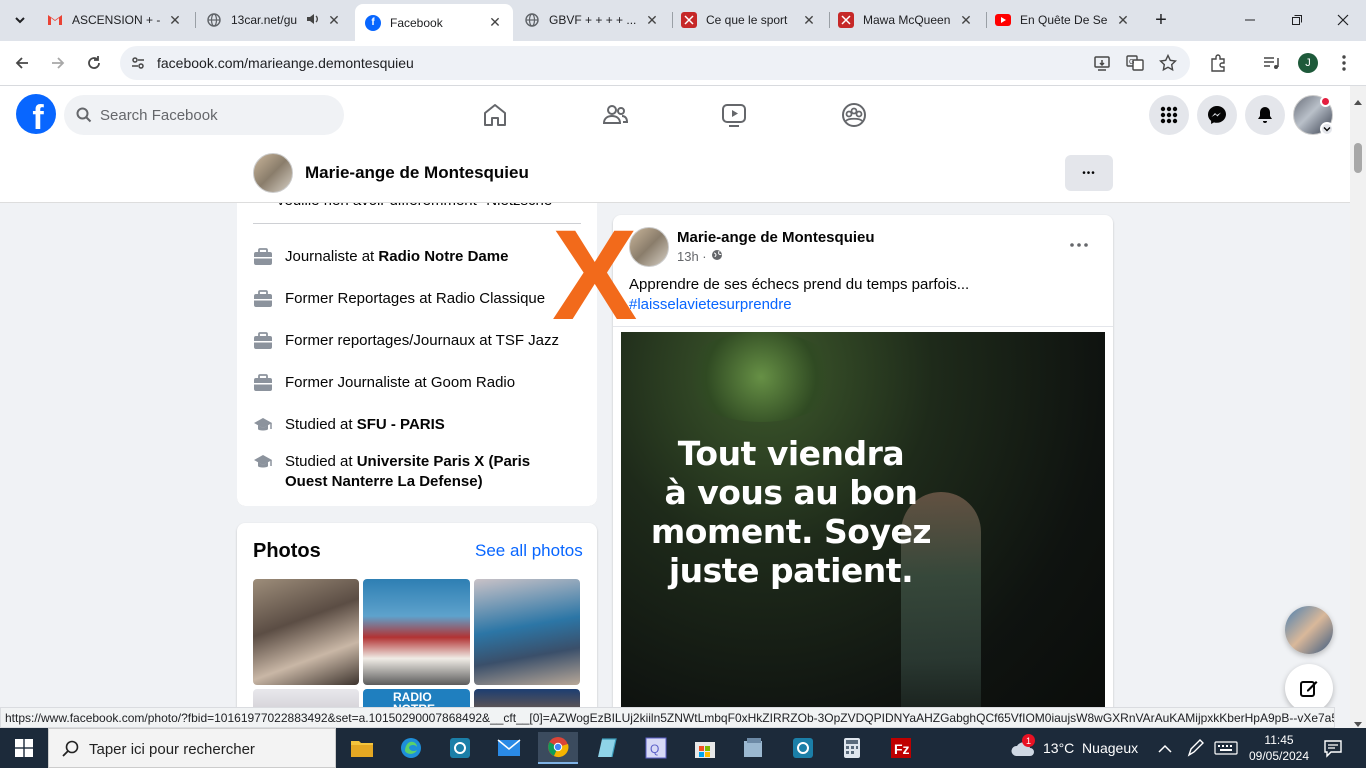 This screenshot has width=1366, height=768. Describe the element at coordinates (1165, 750) in the screenshot. I see `tray-chevron-up-icon` at that location.